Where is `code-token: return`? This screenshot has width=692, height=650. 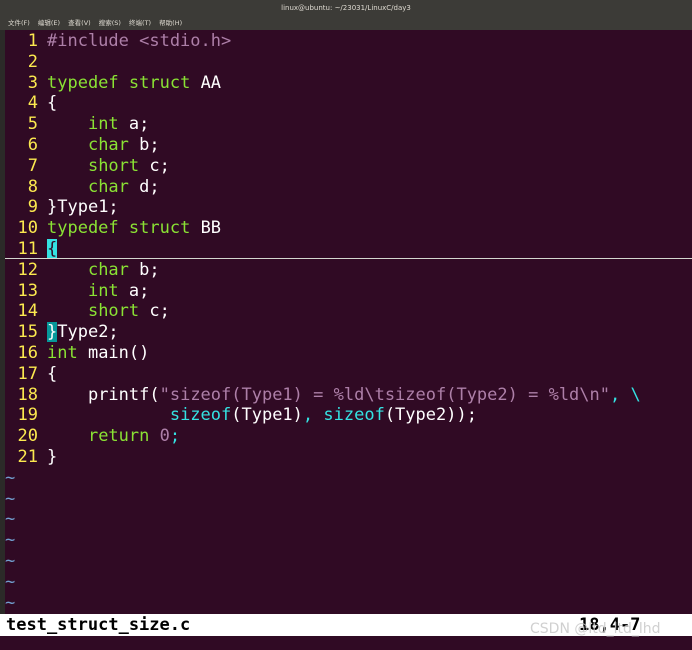 code-token: return is located at coordinates (118, 436).